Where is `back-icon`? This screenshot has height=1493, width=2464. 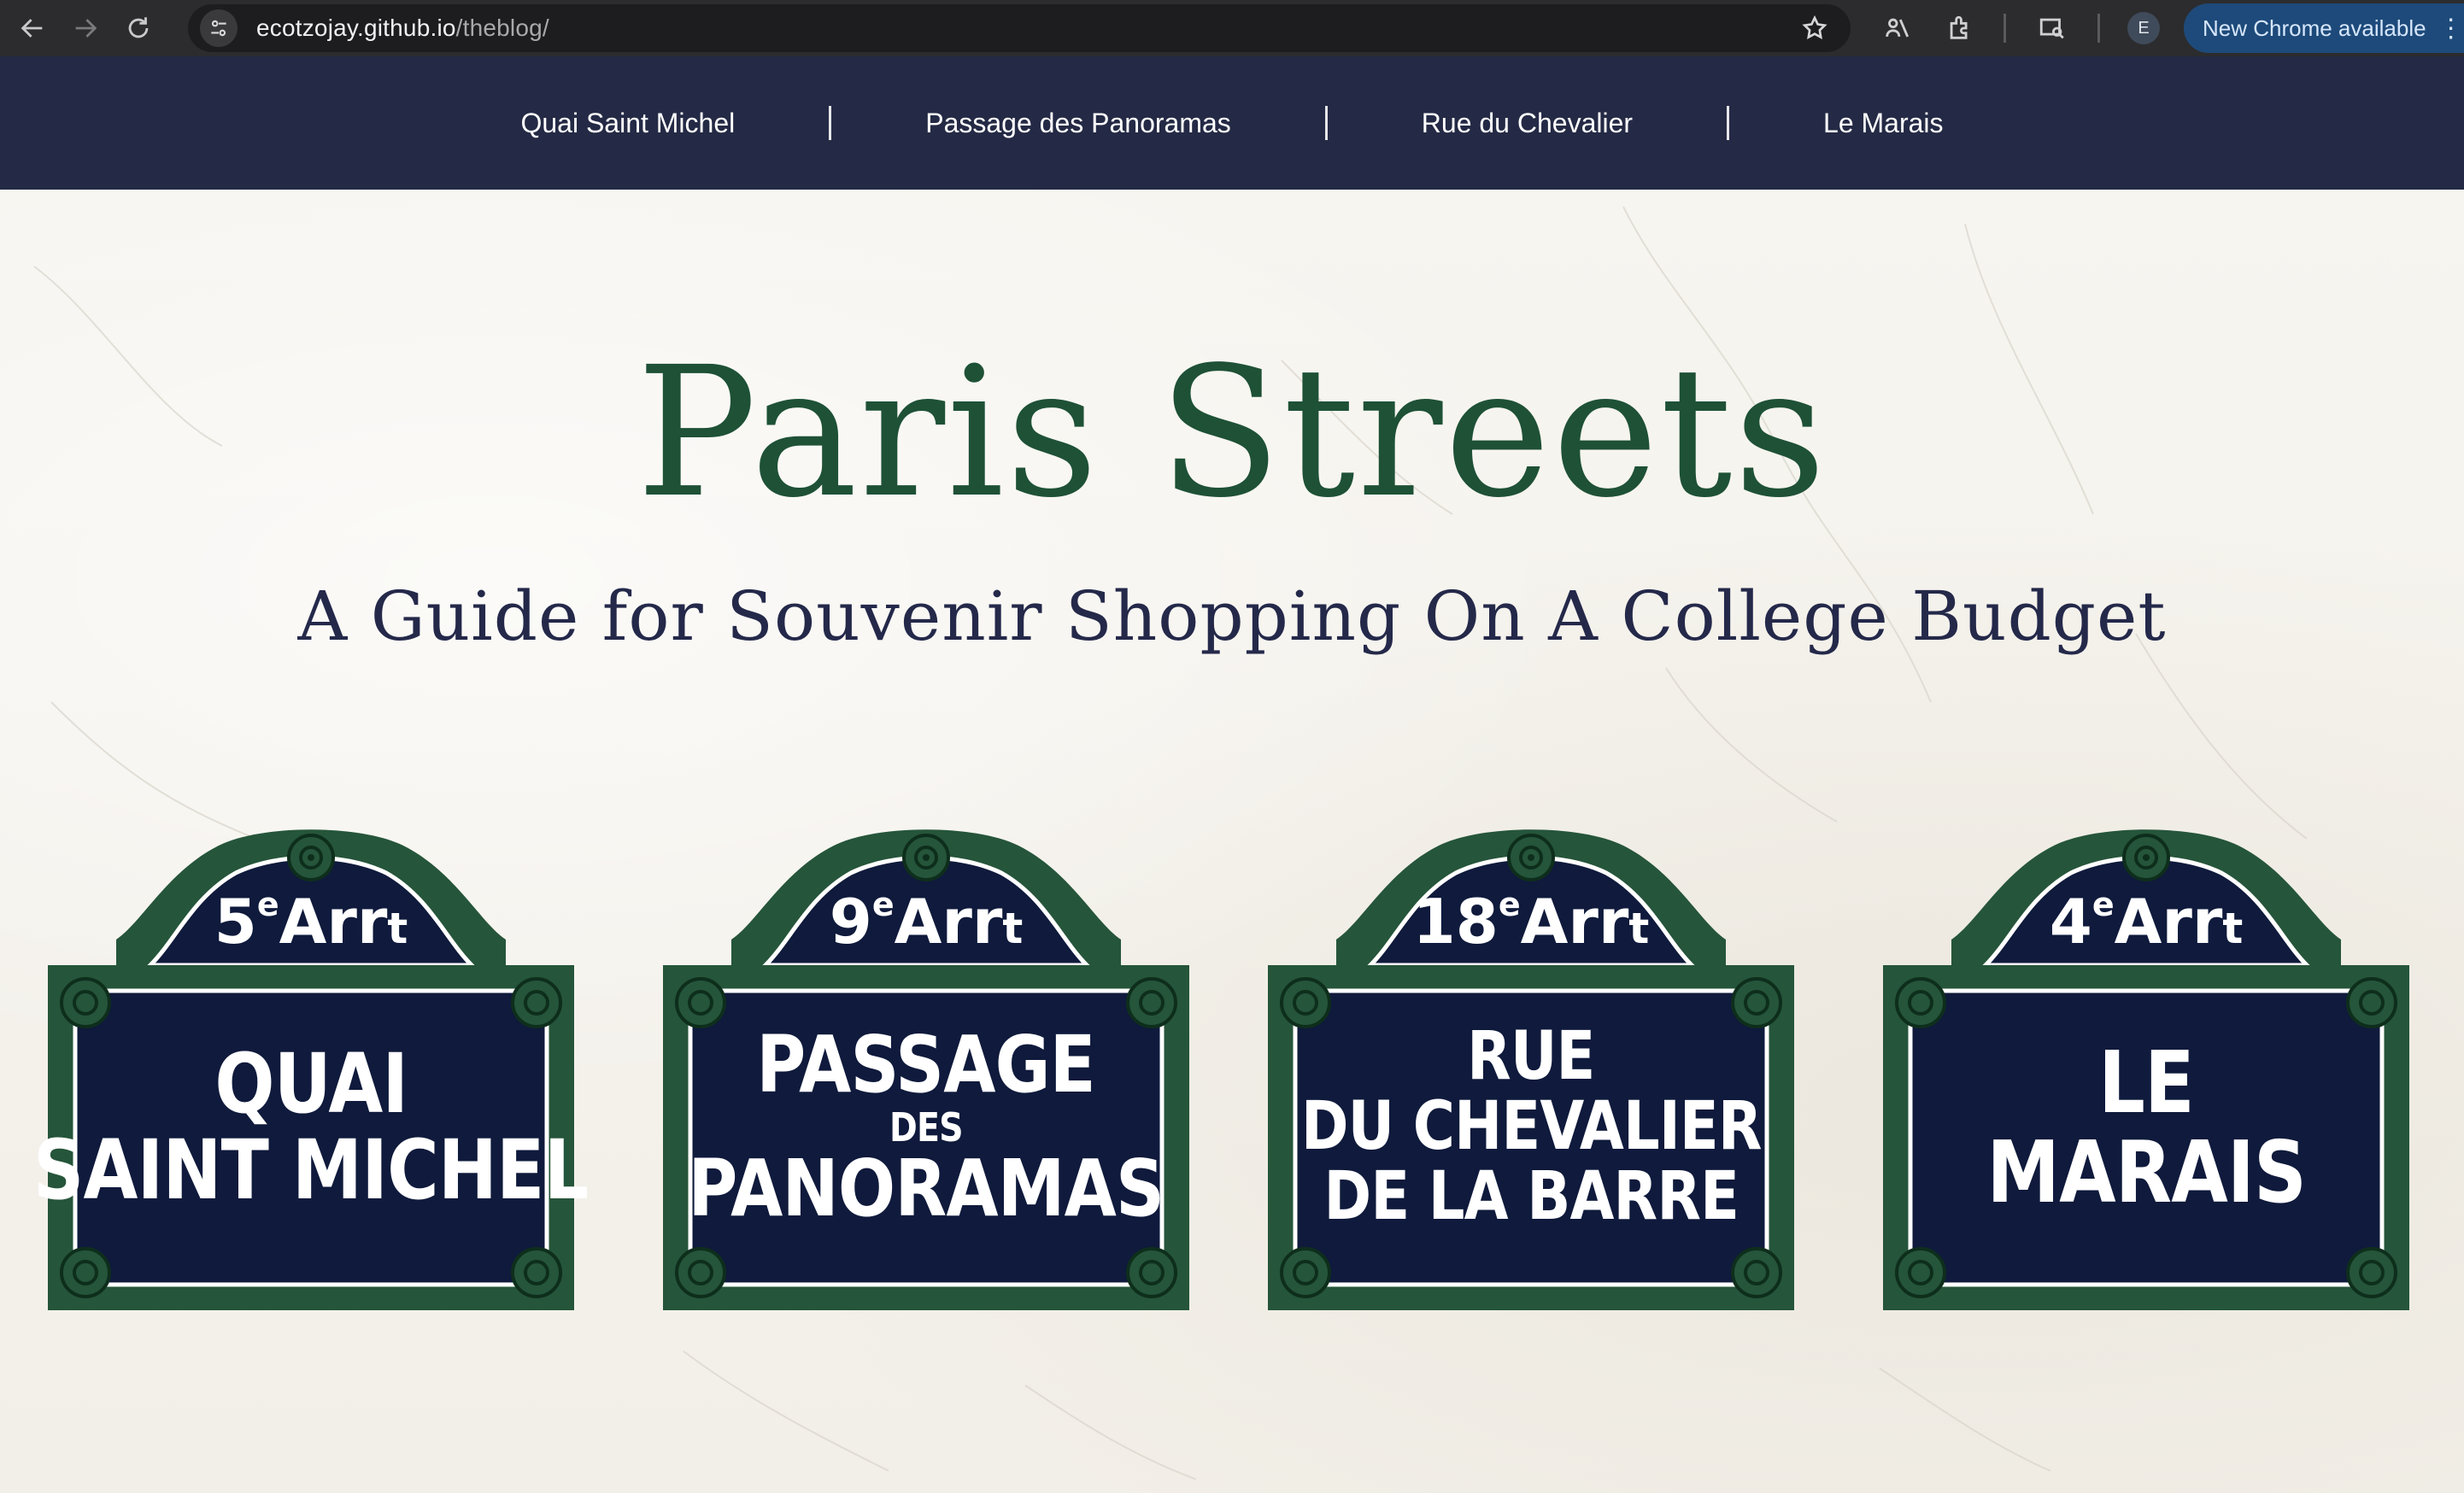 back-icon is located at coordinates (32, 28).